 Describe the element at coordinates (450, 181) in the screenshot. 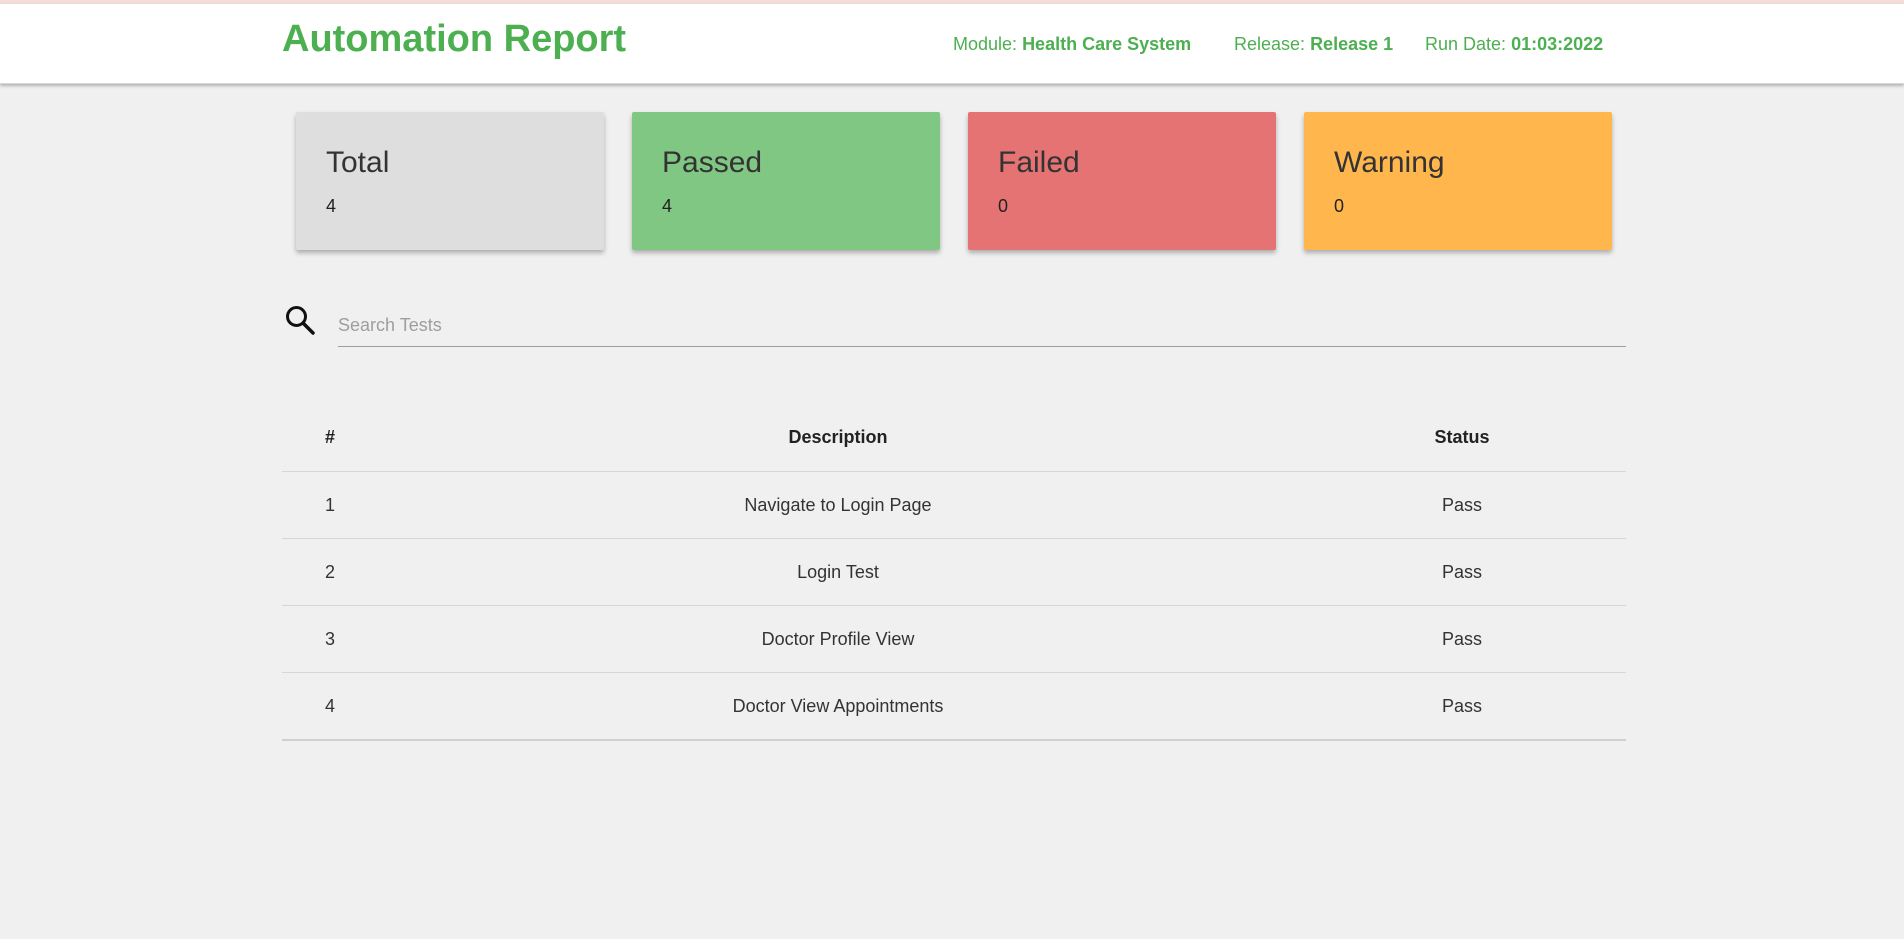

I see `summary-card-total: Total 4` at that location.